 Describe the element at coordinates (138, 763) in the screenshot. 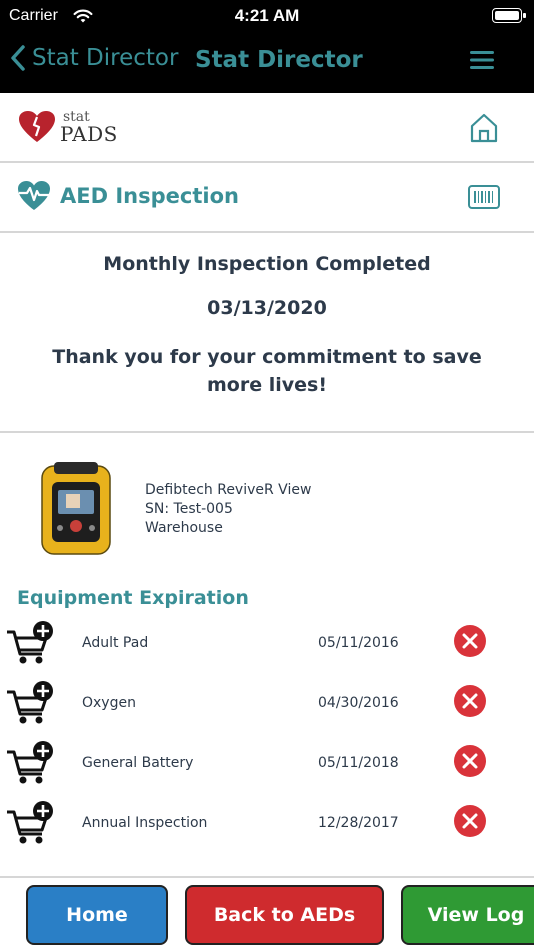

I see `equipment-name: General Battery` at that location.